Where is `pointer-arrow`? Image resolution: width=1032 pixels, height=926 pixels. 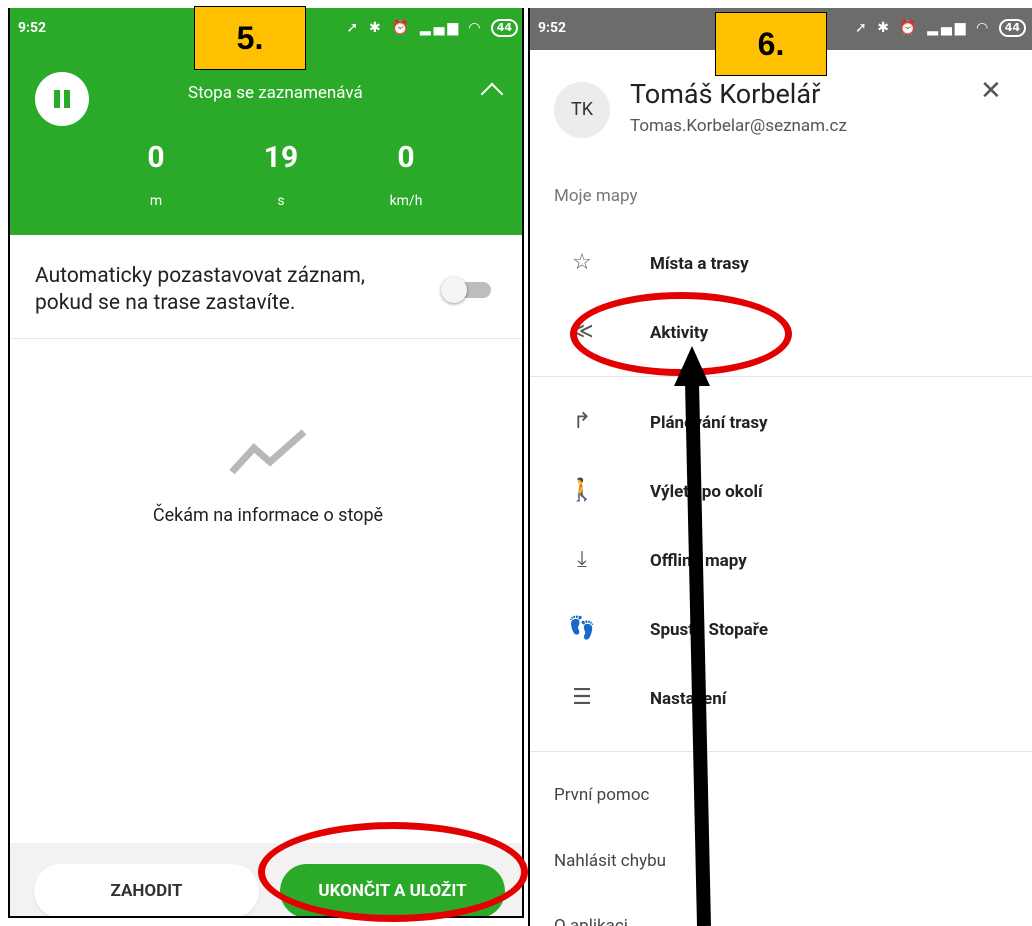
pointer-arrow is located at coordinates (692, 636).